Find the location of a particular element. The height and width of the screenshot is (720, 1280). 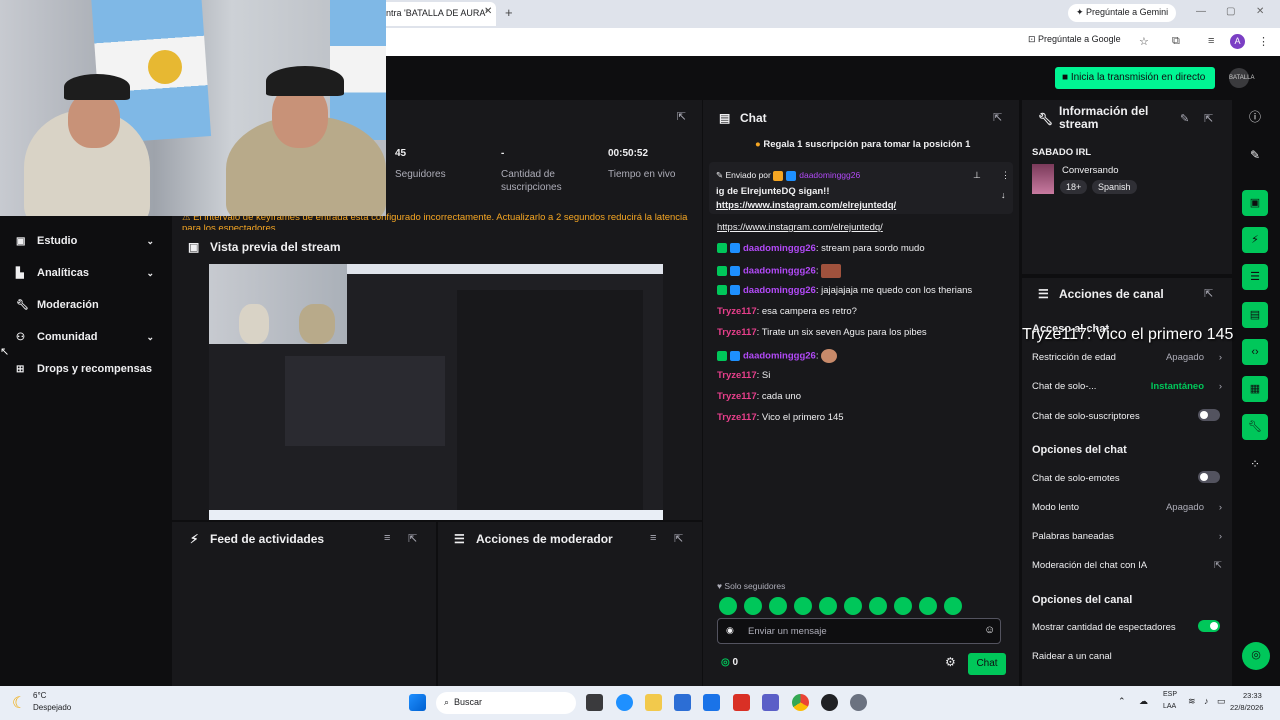

stream-preview-video is located at coordinates (436, 392).